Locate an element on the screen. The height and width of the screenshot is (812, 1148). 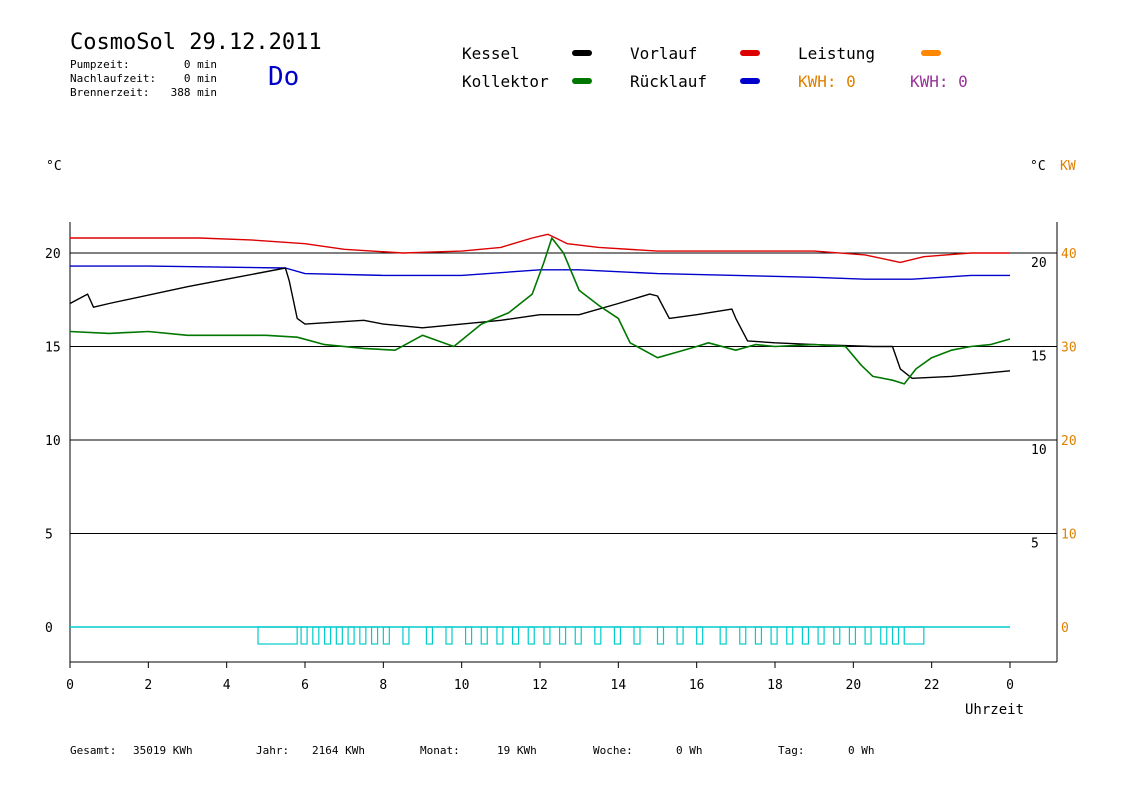
y-left-tick-10: 10 is located at coordinates (53, 441).